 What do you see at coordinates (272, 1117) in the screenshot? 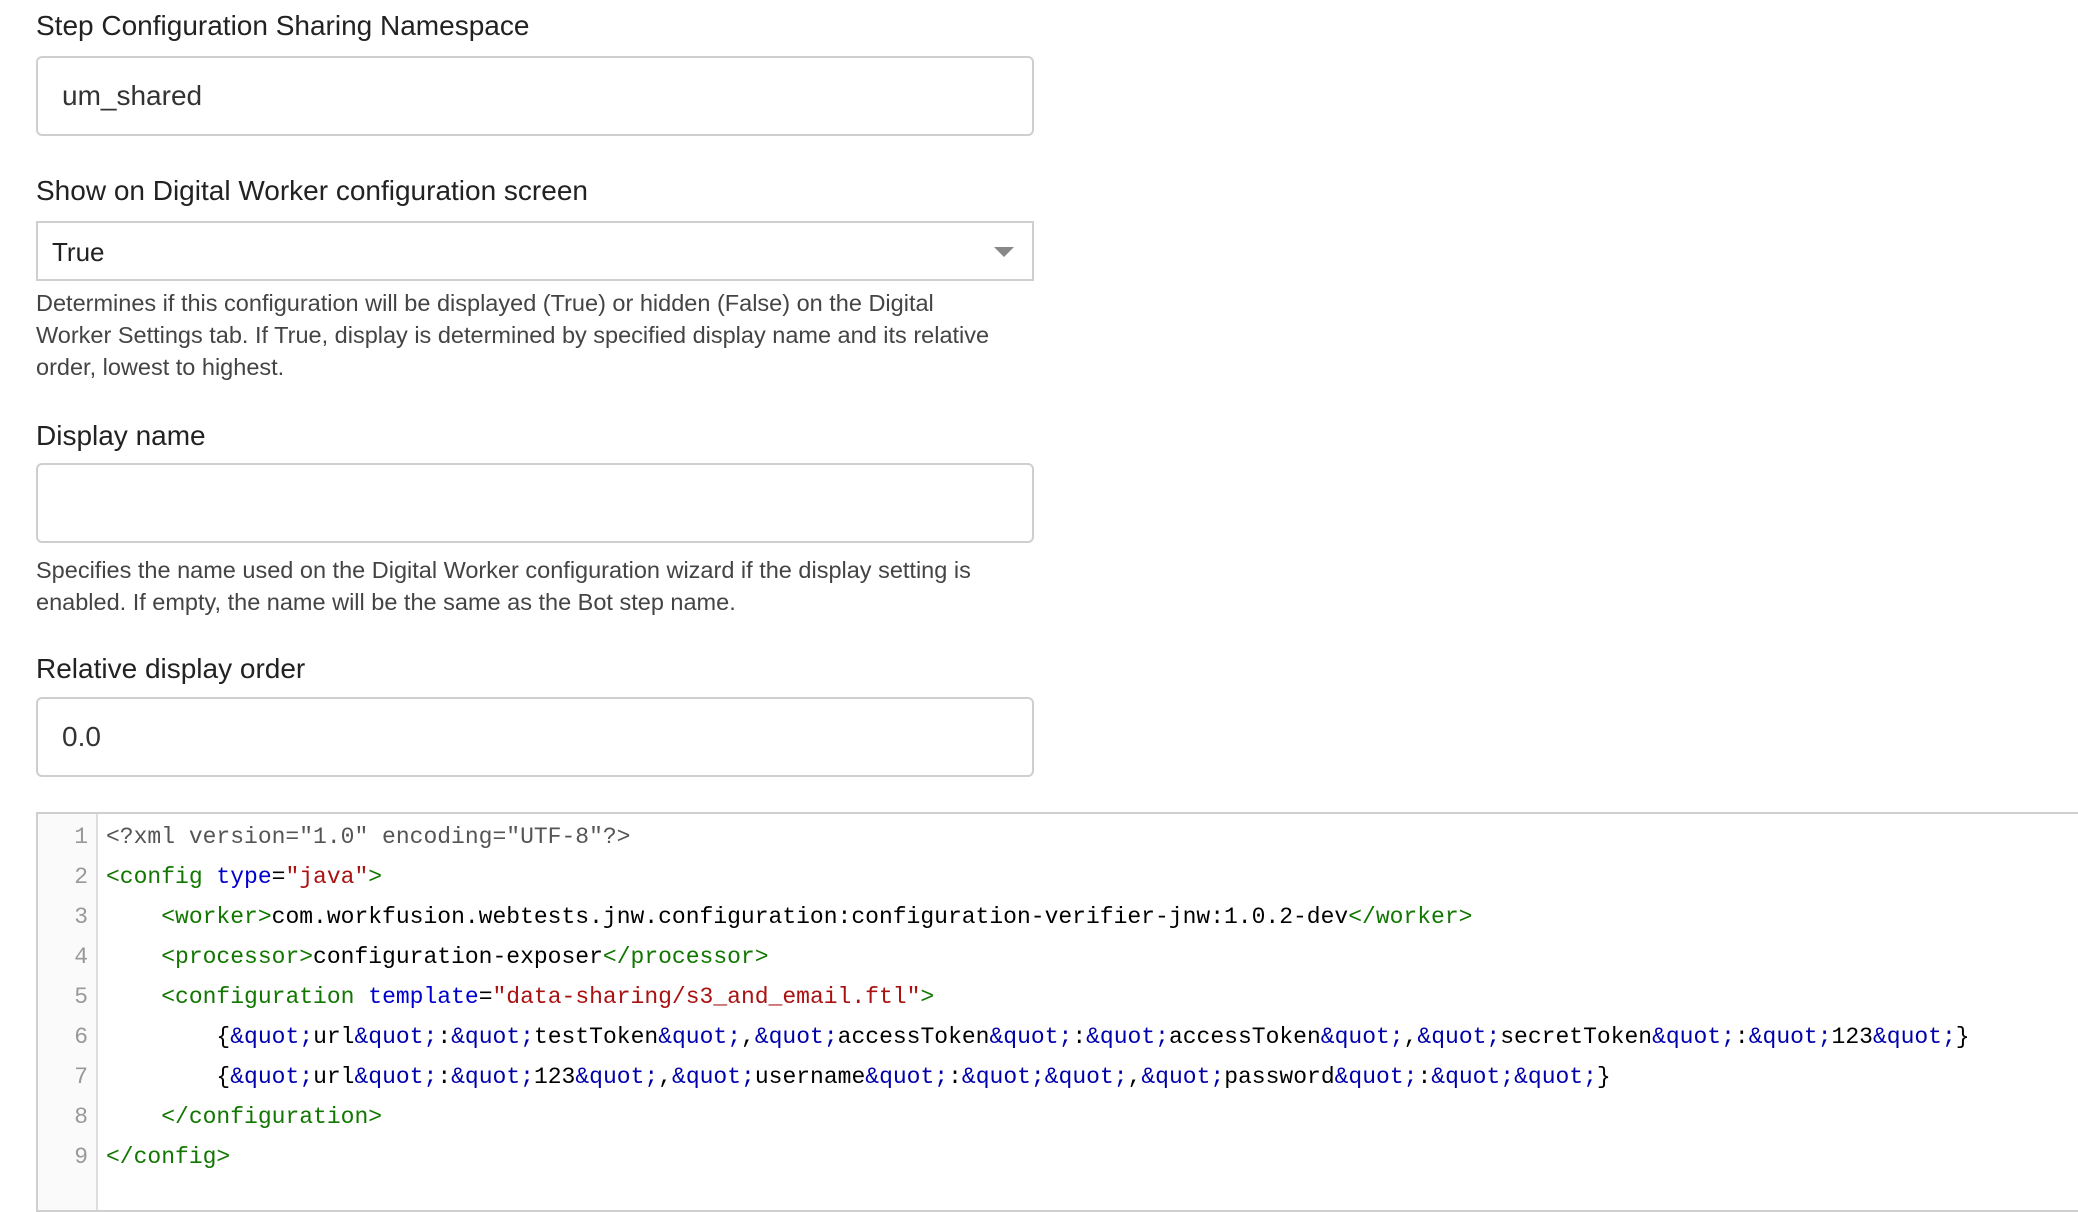
I see `code-token: </configuration>` at bounding box center [272, 1117].